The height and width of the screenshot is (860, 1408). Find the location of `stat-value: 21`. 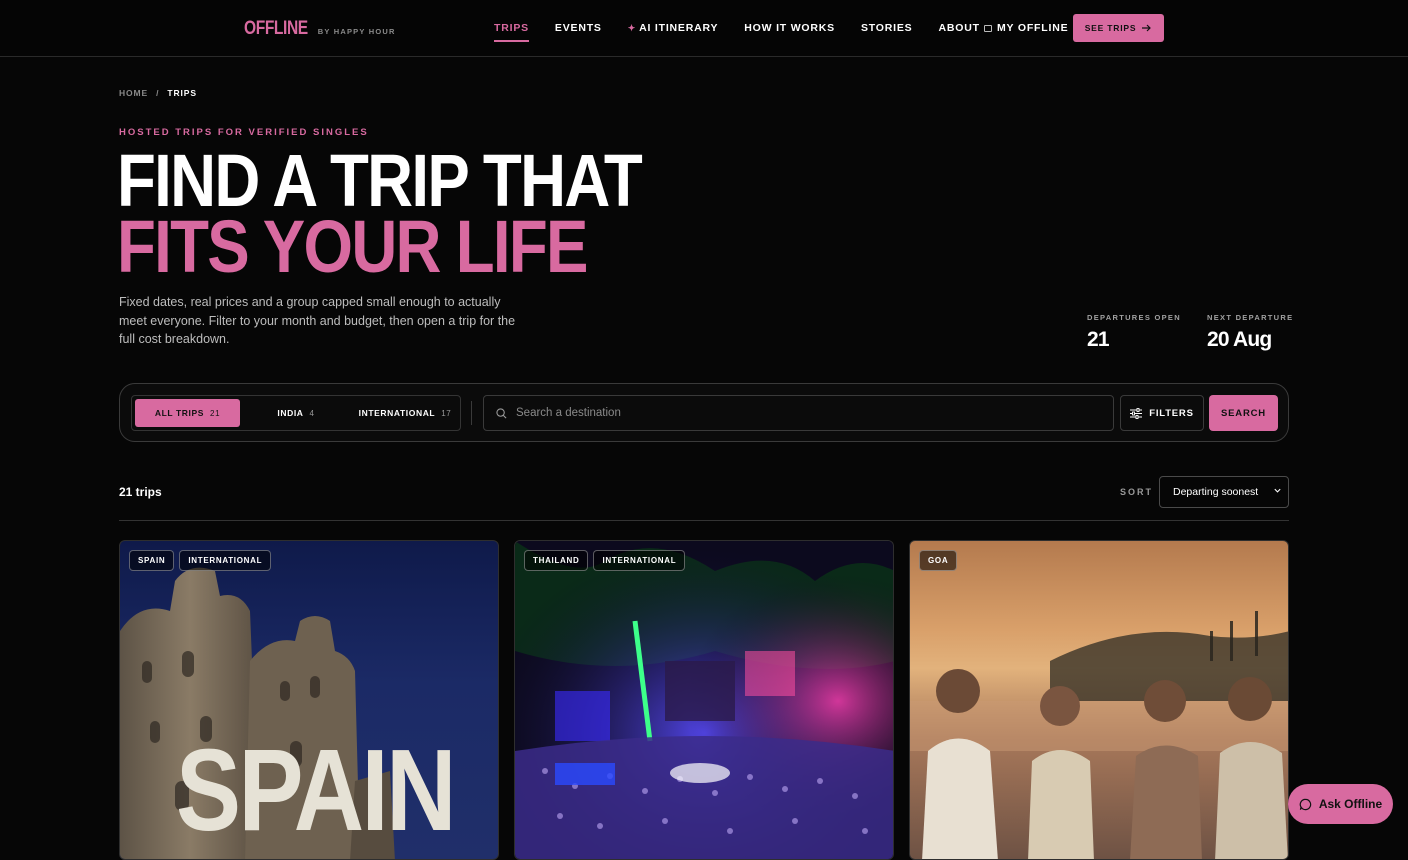

stat-value: 21 is located at coordinates (1098, 339).